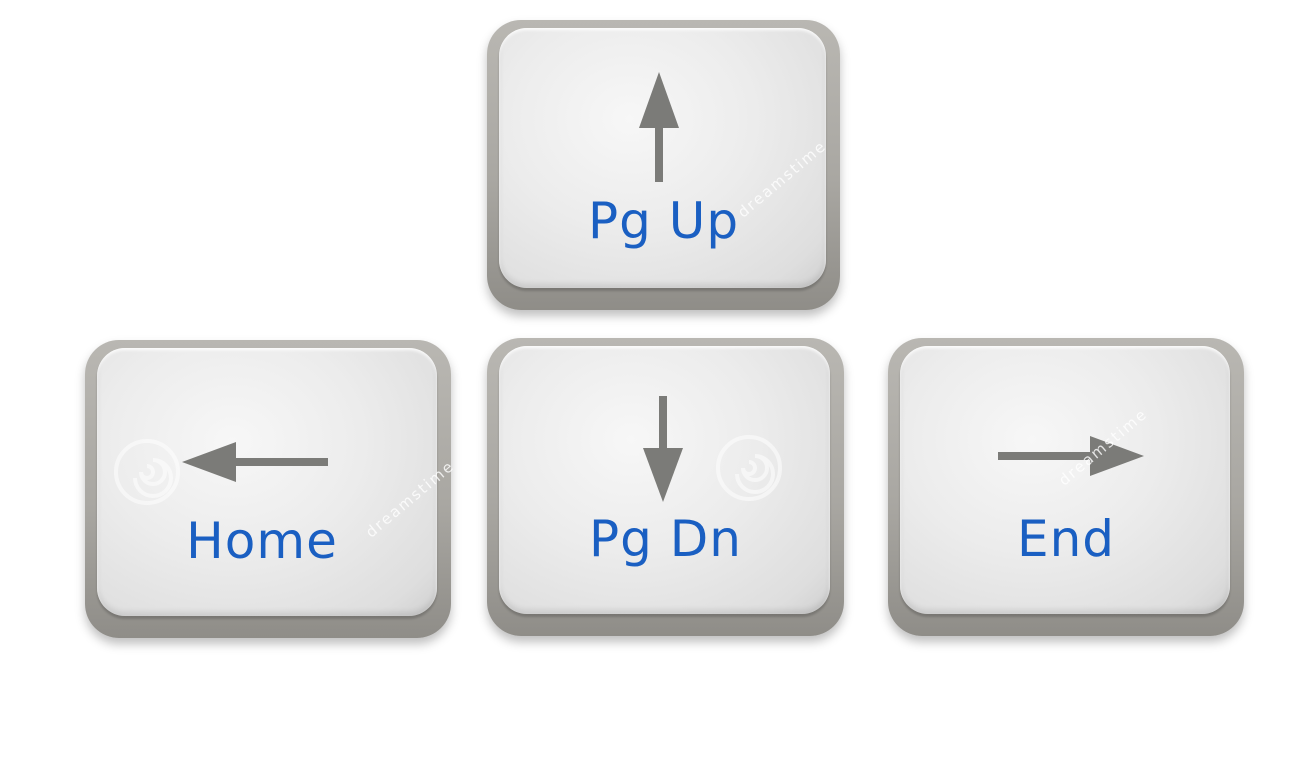 Image resolution: width=1300 pixels, height=758 pixels. I want to click on pgup-key: Pg Up dreamstime, so click(663, 165).